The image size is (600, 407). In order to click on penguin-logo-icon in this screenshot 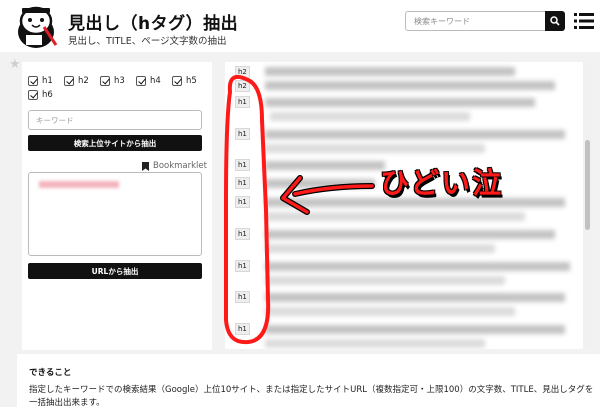, I will do `click(37, 27)`.